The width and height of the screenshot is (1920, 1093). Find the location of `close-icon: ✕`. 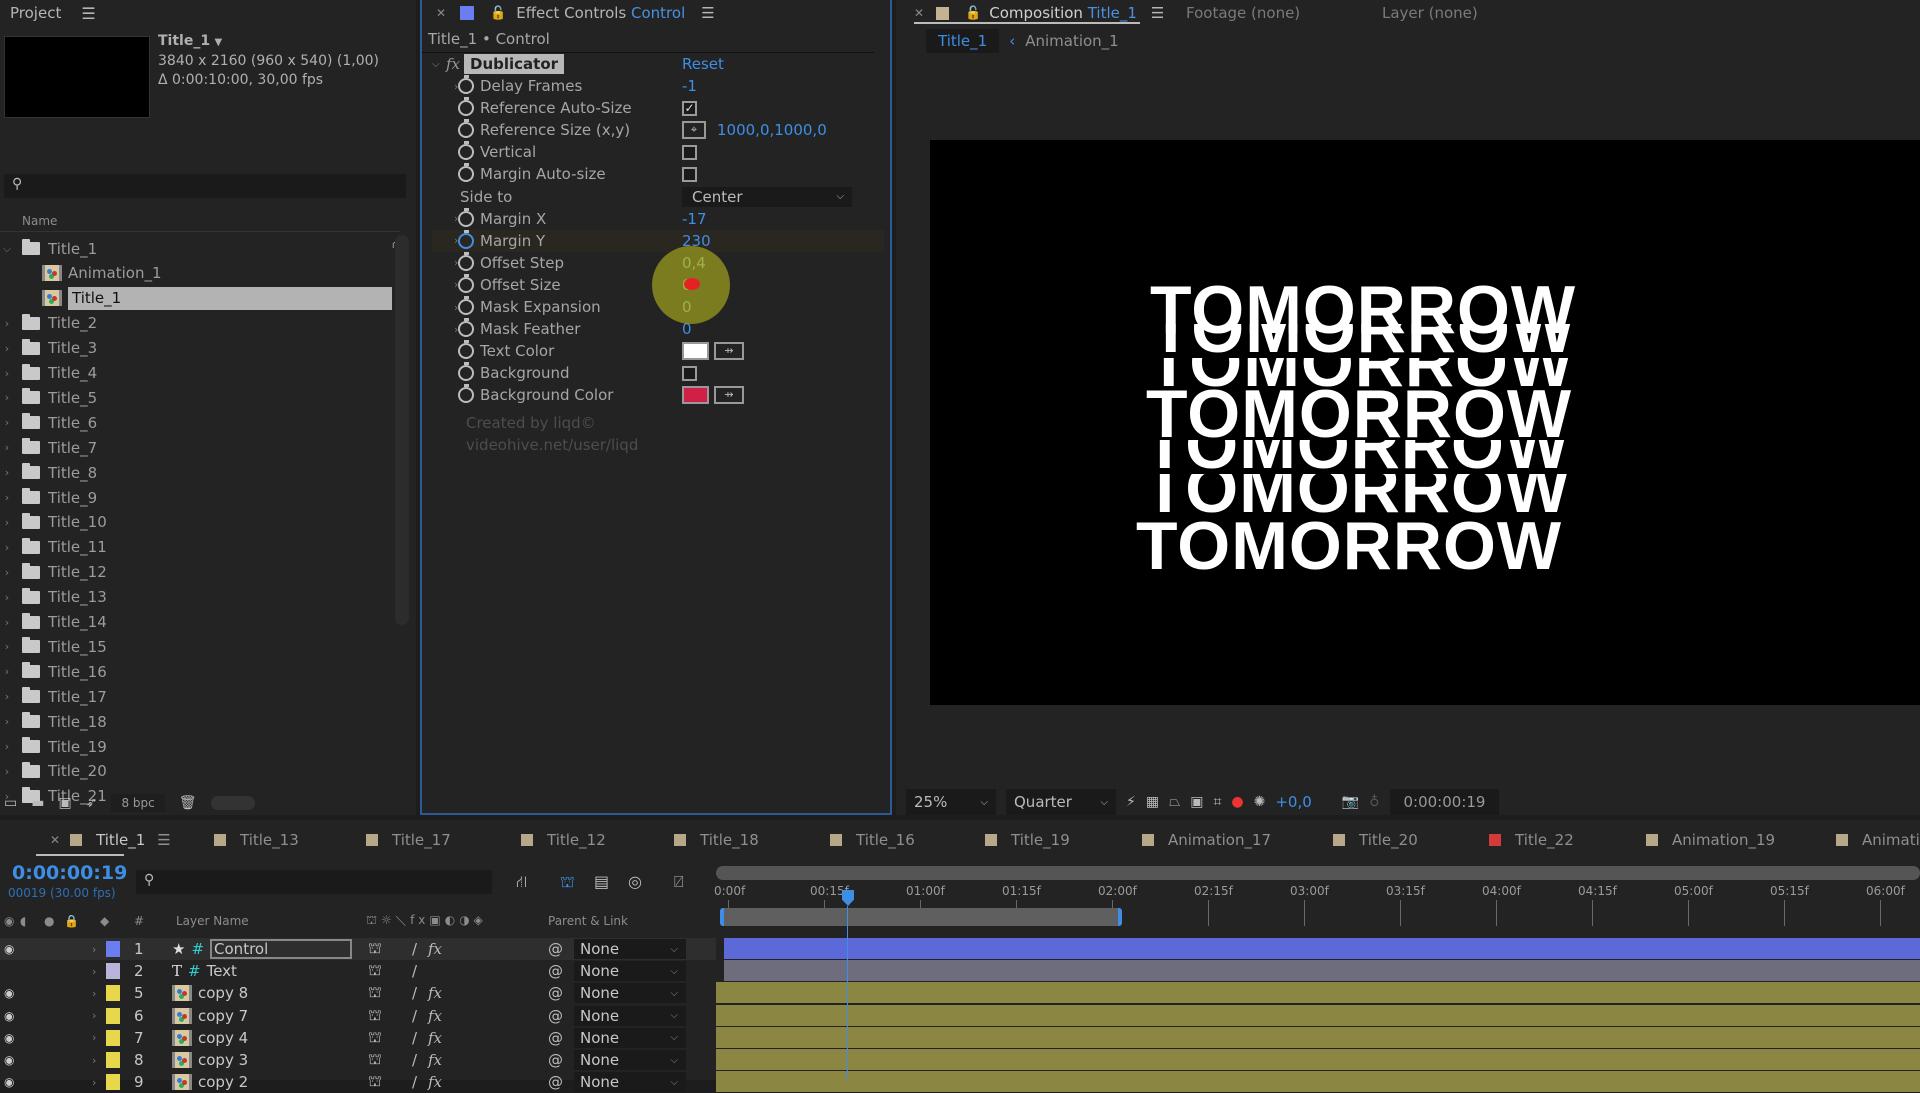

close-icon: ✕ is located at coordinates (55, 840).